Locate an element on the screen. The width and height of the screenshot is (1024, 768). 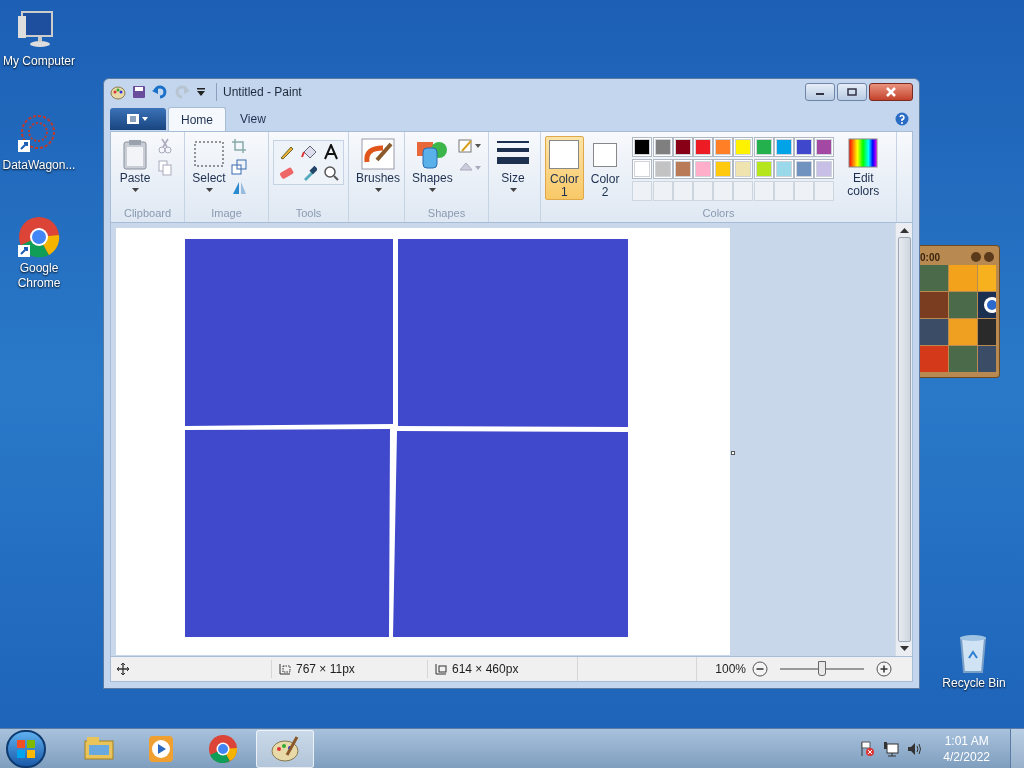
selection-size-text: 767 × 11px is located at coordinates (325, 669).